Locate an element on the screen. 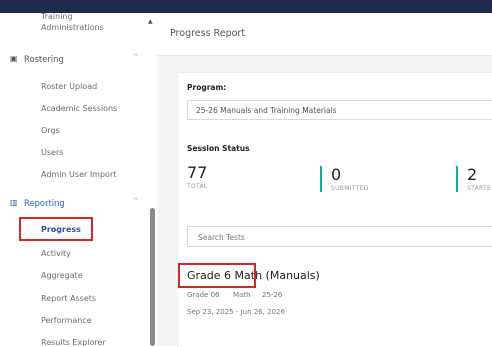 Image resolution: width=492 pixels, height=347 pixels. search-tests-input: Search Tests is located at coordinates (339, 236).